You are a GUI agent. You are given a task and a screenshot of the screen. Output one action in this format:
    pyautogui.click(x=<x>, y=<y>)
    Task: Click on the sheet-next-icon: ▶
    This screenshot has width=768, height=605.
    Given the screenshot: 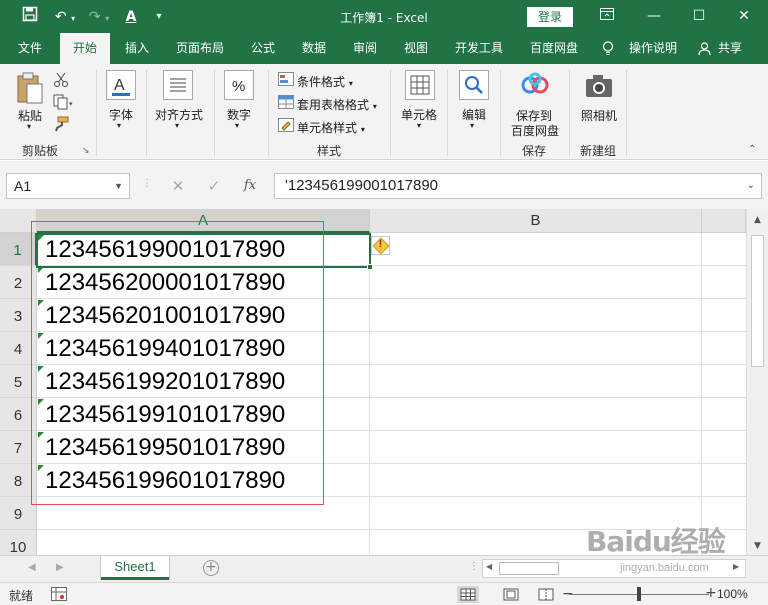 What is the action you would take?
    pyautogui.click(x=60, y=567)
    